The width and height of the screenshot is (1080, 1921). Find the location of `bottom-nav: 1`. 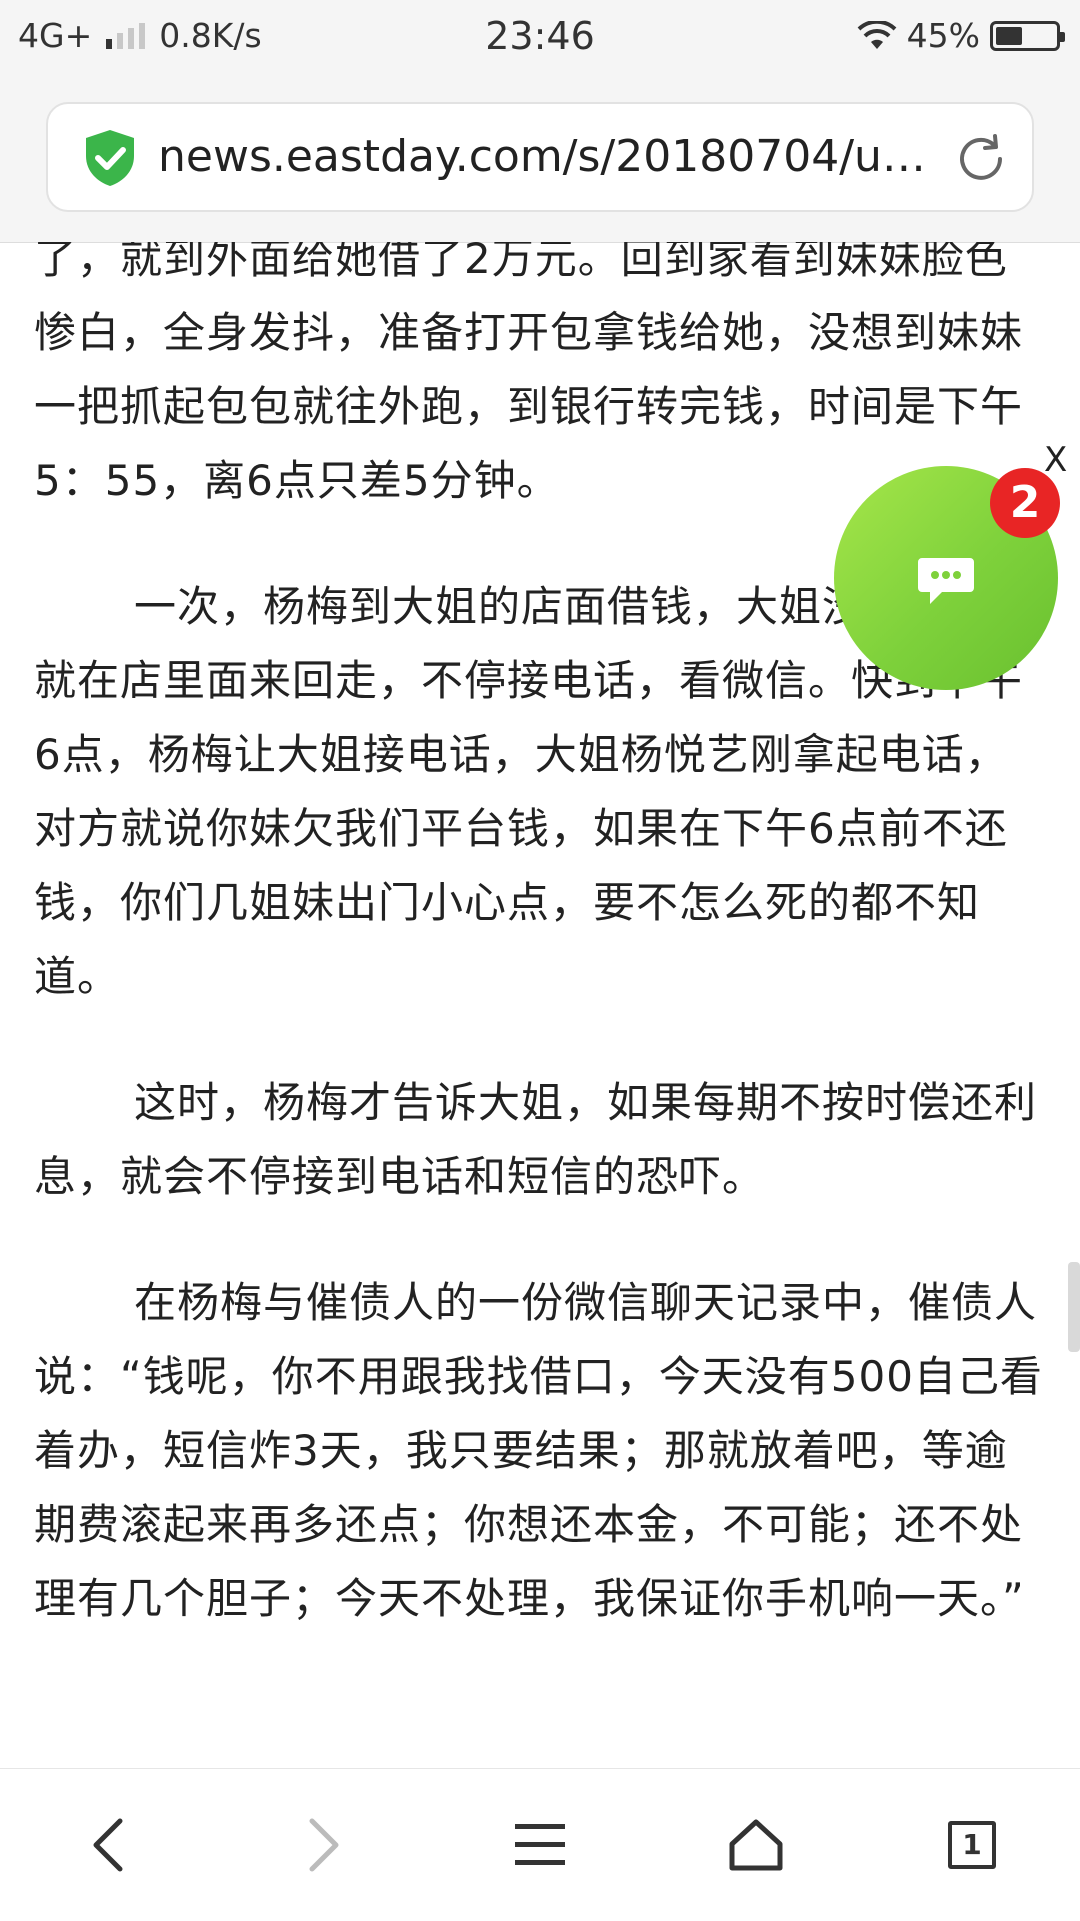

bottom-nav: 1 is located at coordinates (540, 1844).